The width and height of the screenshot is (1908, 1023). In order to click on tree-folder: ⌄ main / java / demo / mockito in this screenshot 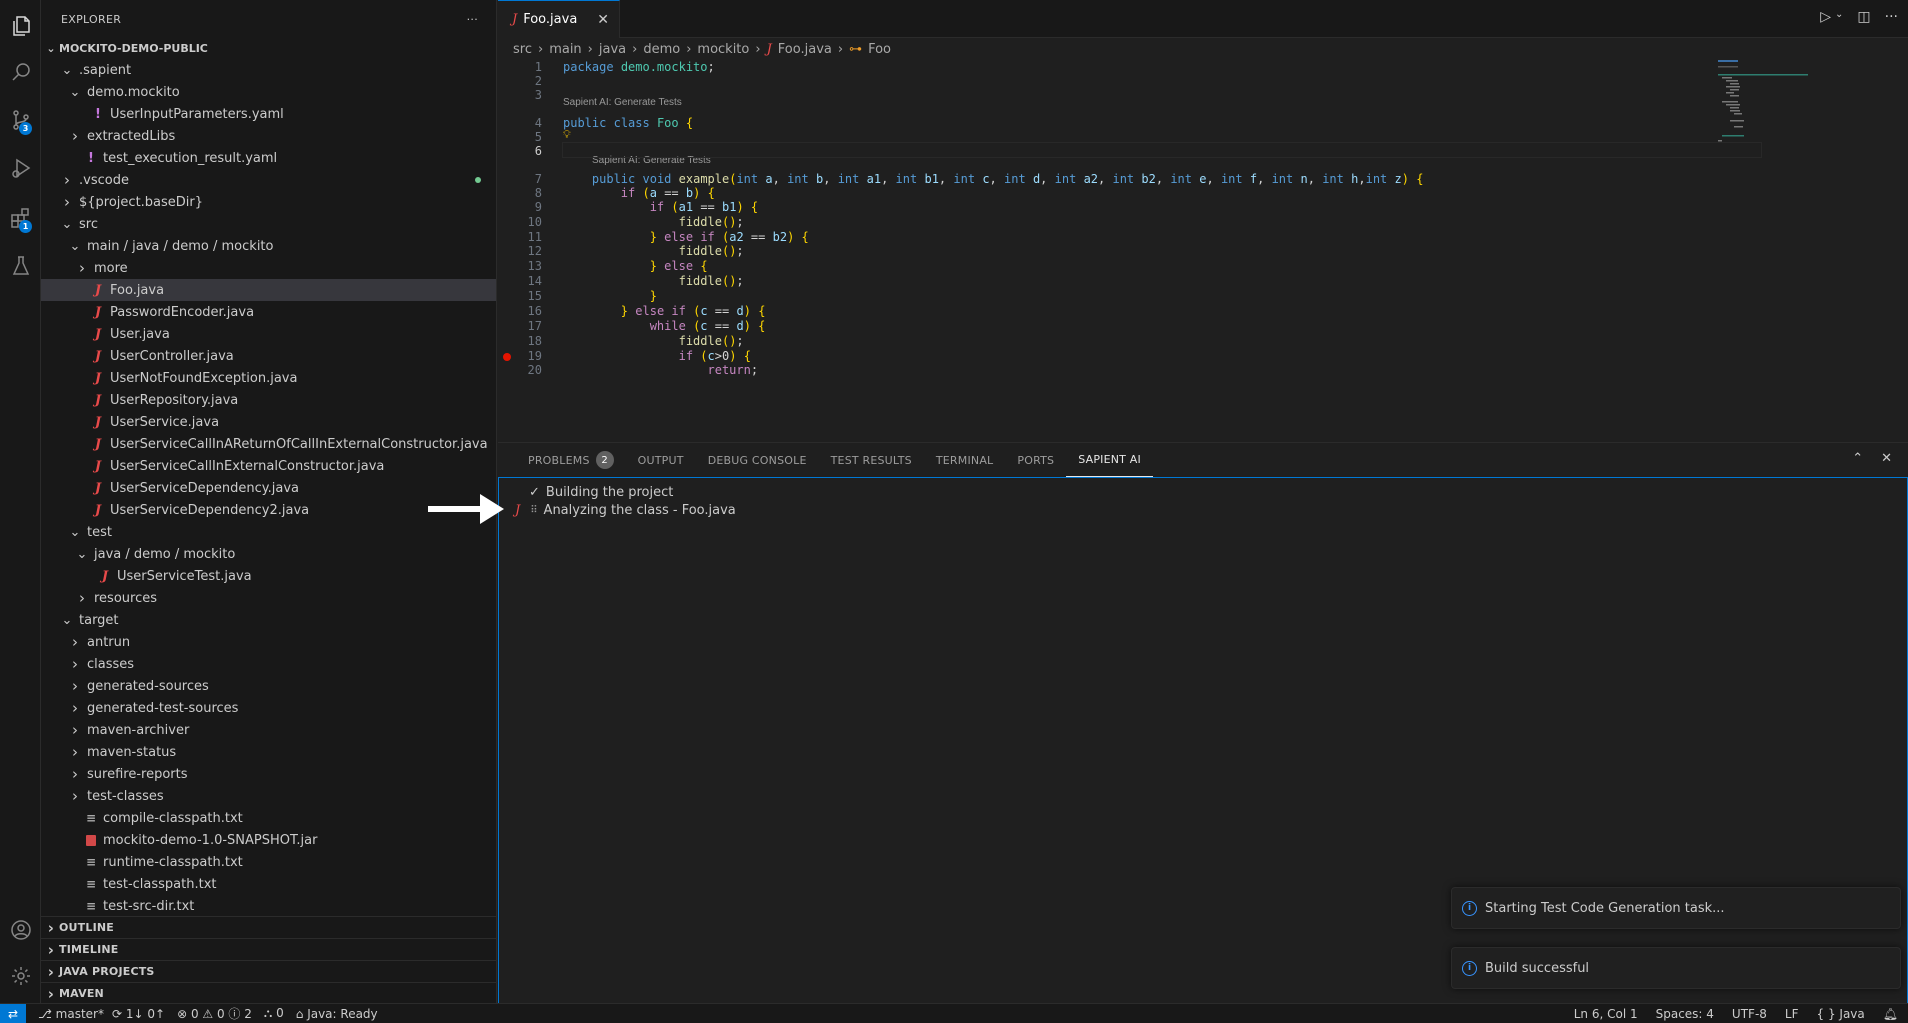, I will do `click(268, 246)`.